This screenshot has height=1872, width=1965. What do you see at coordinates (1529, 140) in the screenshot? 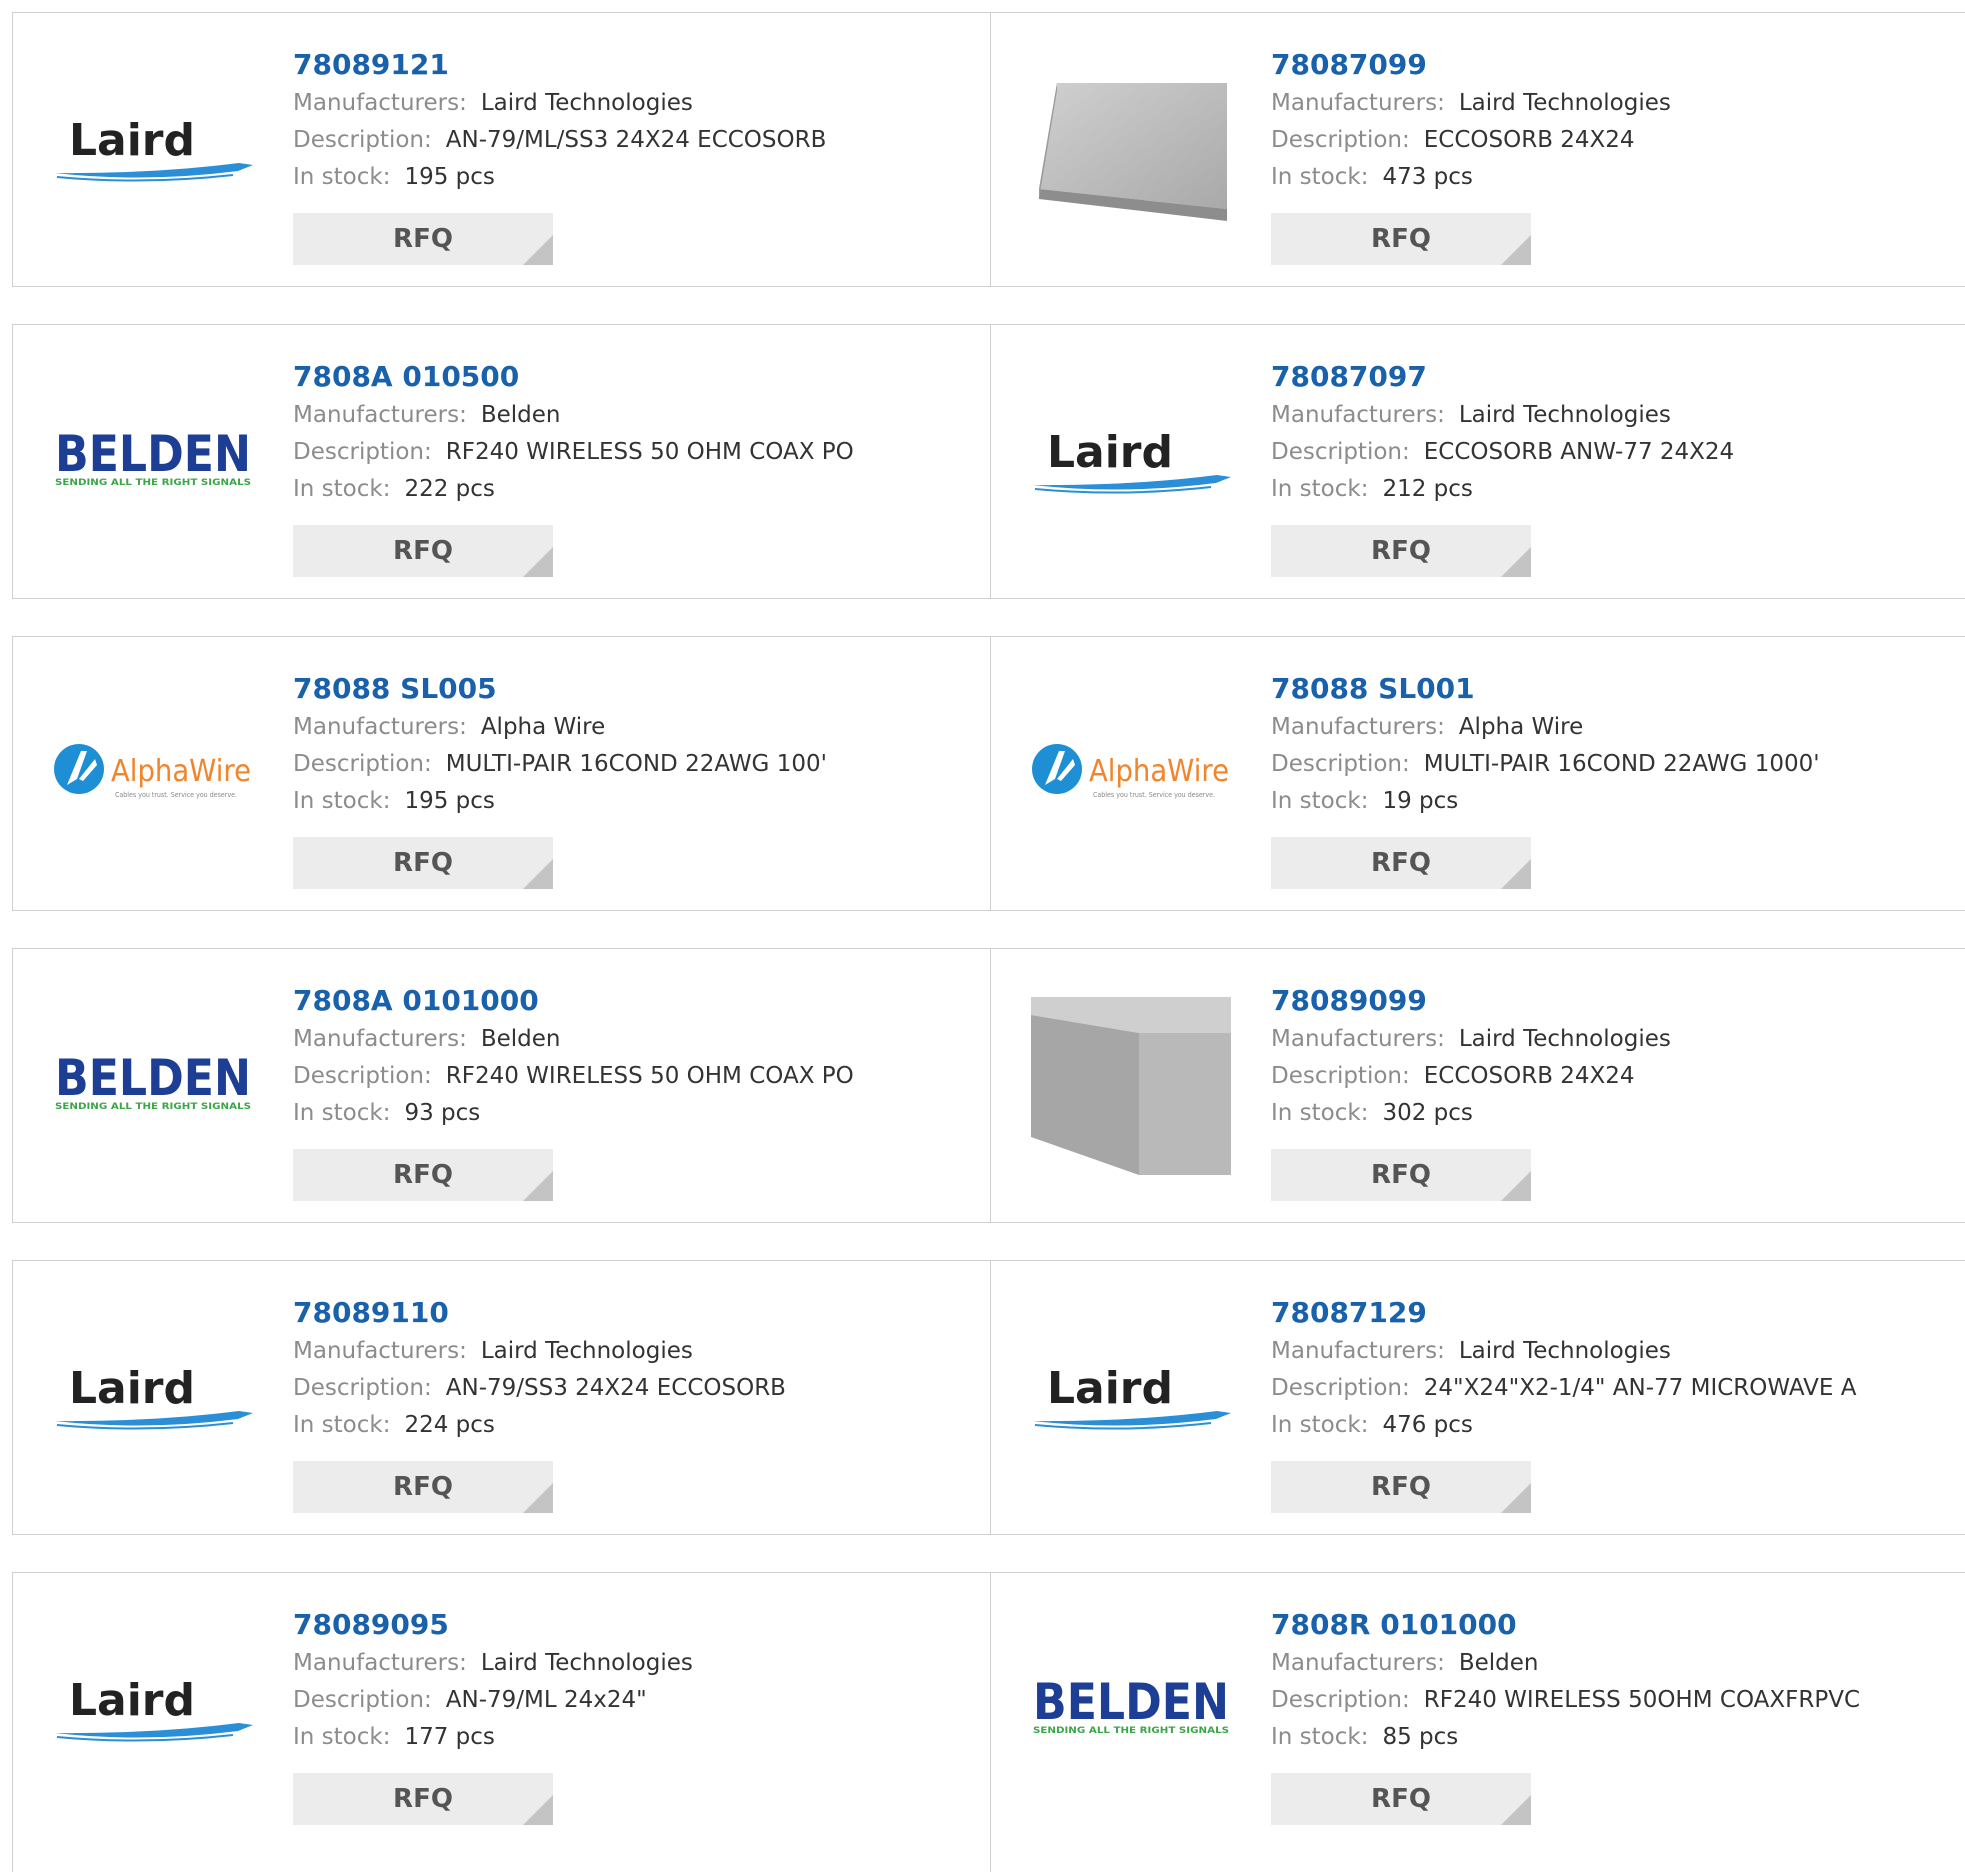
I see `description-value: ECCOSORB 24X24` at bounding box center [1529, 140].